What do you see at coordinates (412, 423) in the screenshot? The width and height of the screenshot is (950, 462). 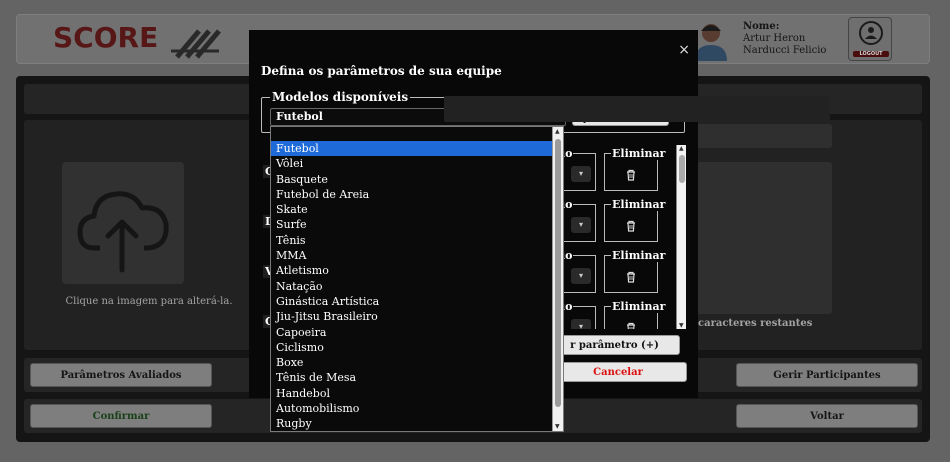 I see `dropdown-option: Rugby` at bounding box center [412, 423].